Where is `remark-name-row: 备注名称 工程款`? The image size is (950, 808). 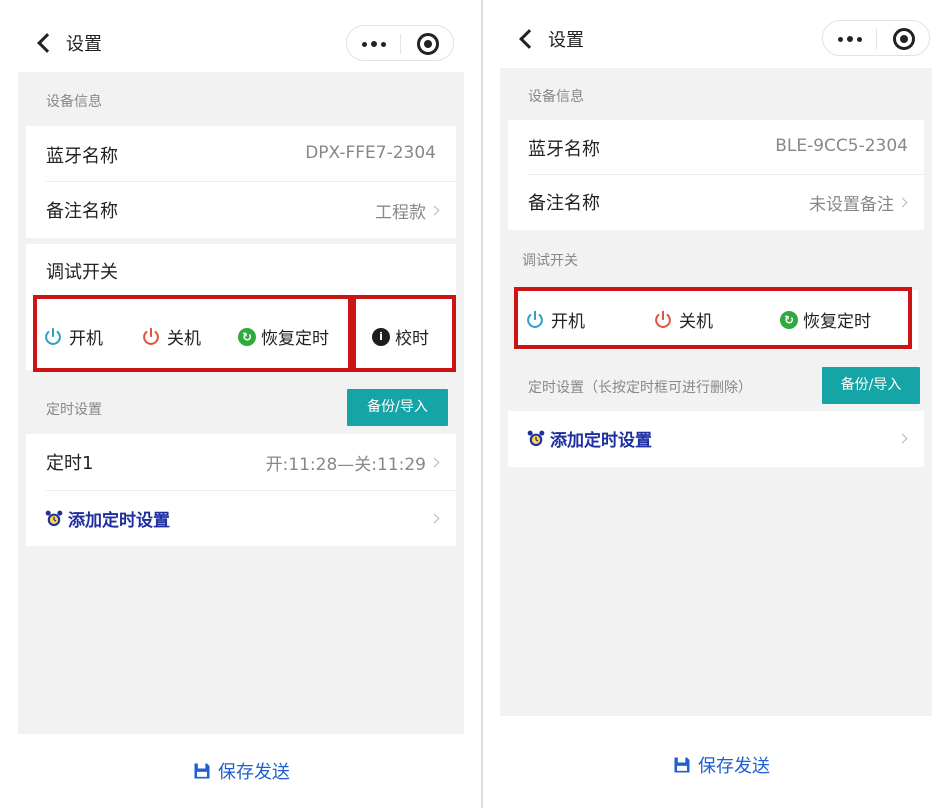 remark-name-row: 备注名称 工程款 is located at coordinates (241, 210).